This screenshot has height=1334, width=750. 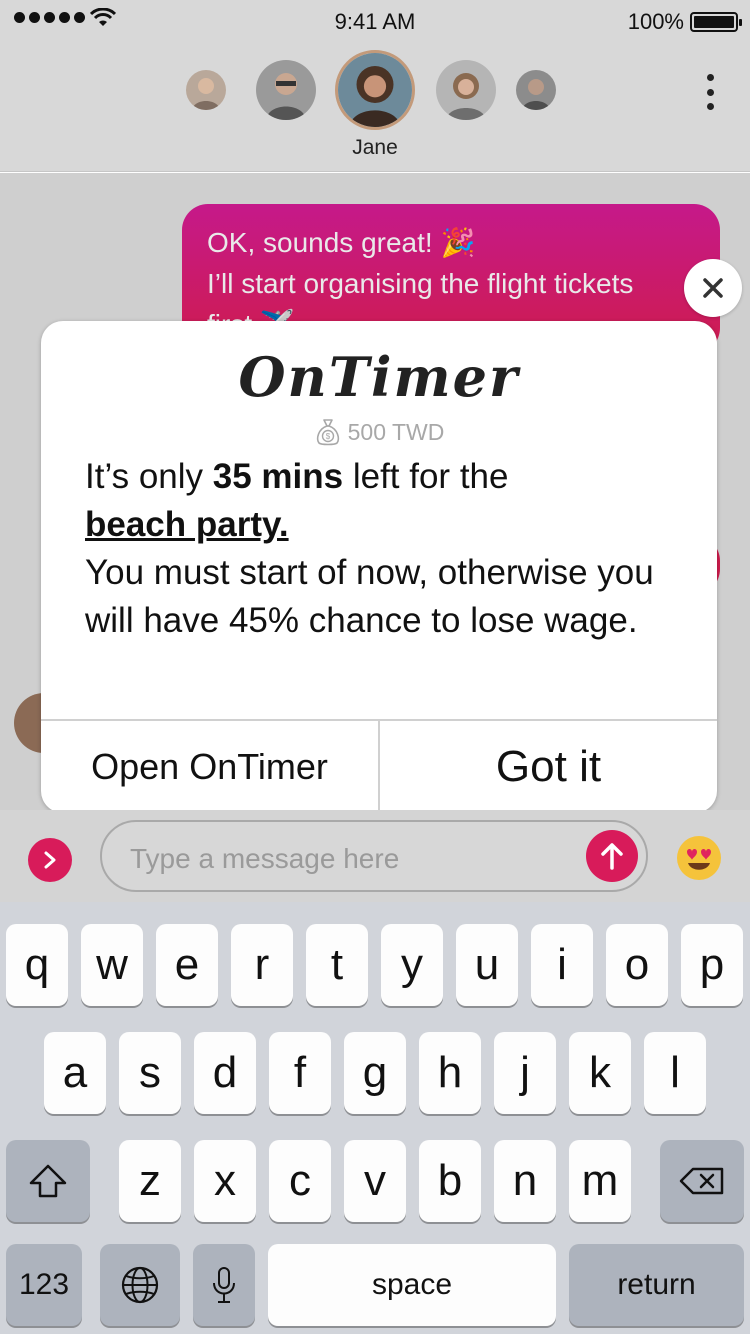 I want to click on key-p: p, so click(x=712, y=965).